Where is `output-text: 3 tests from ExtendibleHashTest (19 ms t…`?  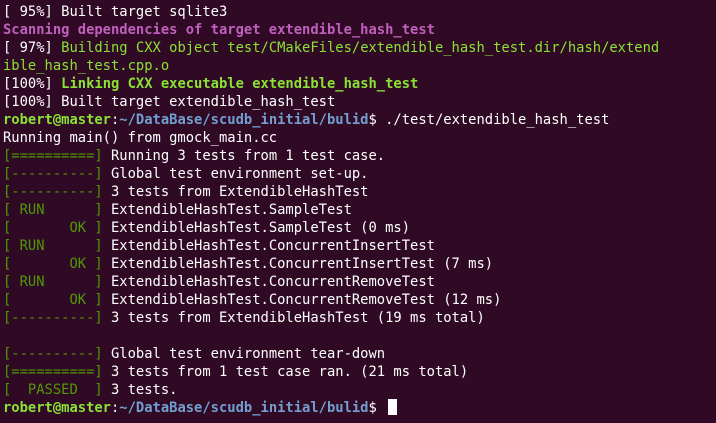 output-text: 3 tests from ExtendibleHashTest (19 ms t… is located at coordinates (293, 318).